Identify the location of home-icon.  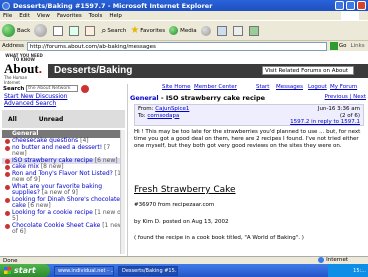
(90, 30).